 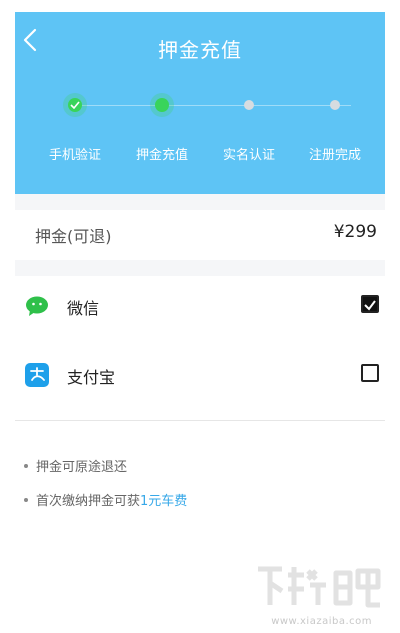 I want to click on payment-option-wechat: 微信, so click(x=200, y=306).